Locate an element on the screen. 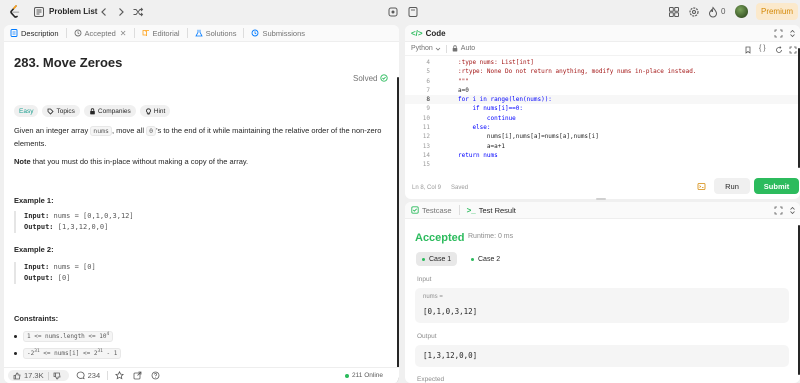  notes-icon is located at coordinates (413, 12).